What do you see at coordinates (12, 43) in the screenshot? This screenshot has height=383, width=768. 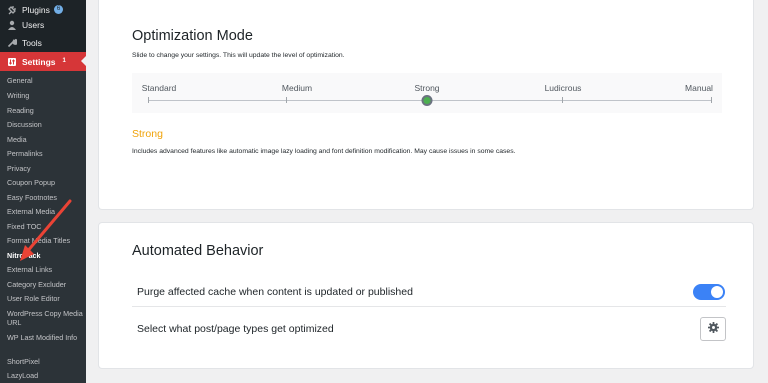 I see `wrench-icon` at bounding box center [12, 43].